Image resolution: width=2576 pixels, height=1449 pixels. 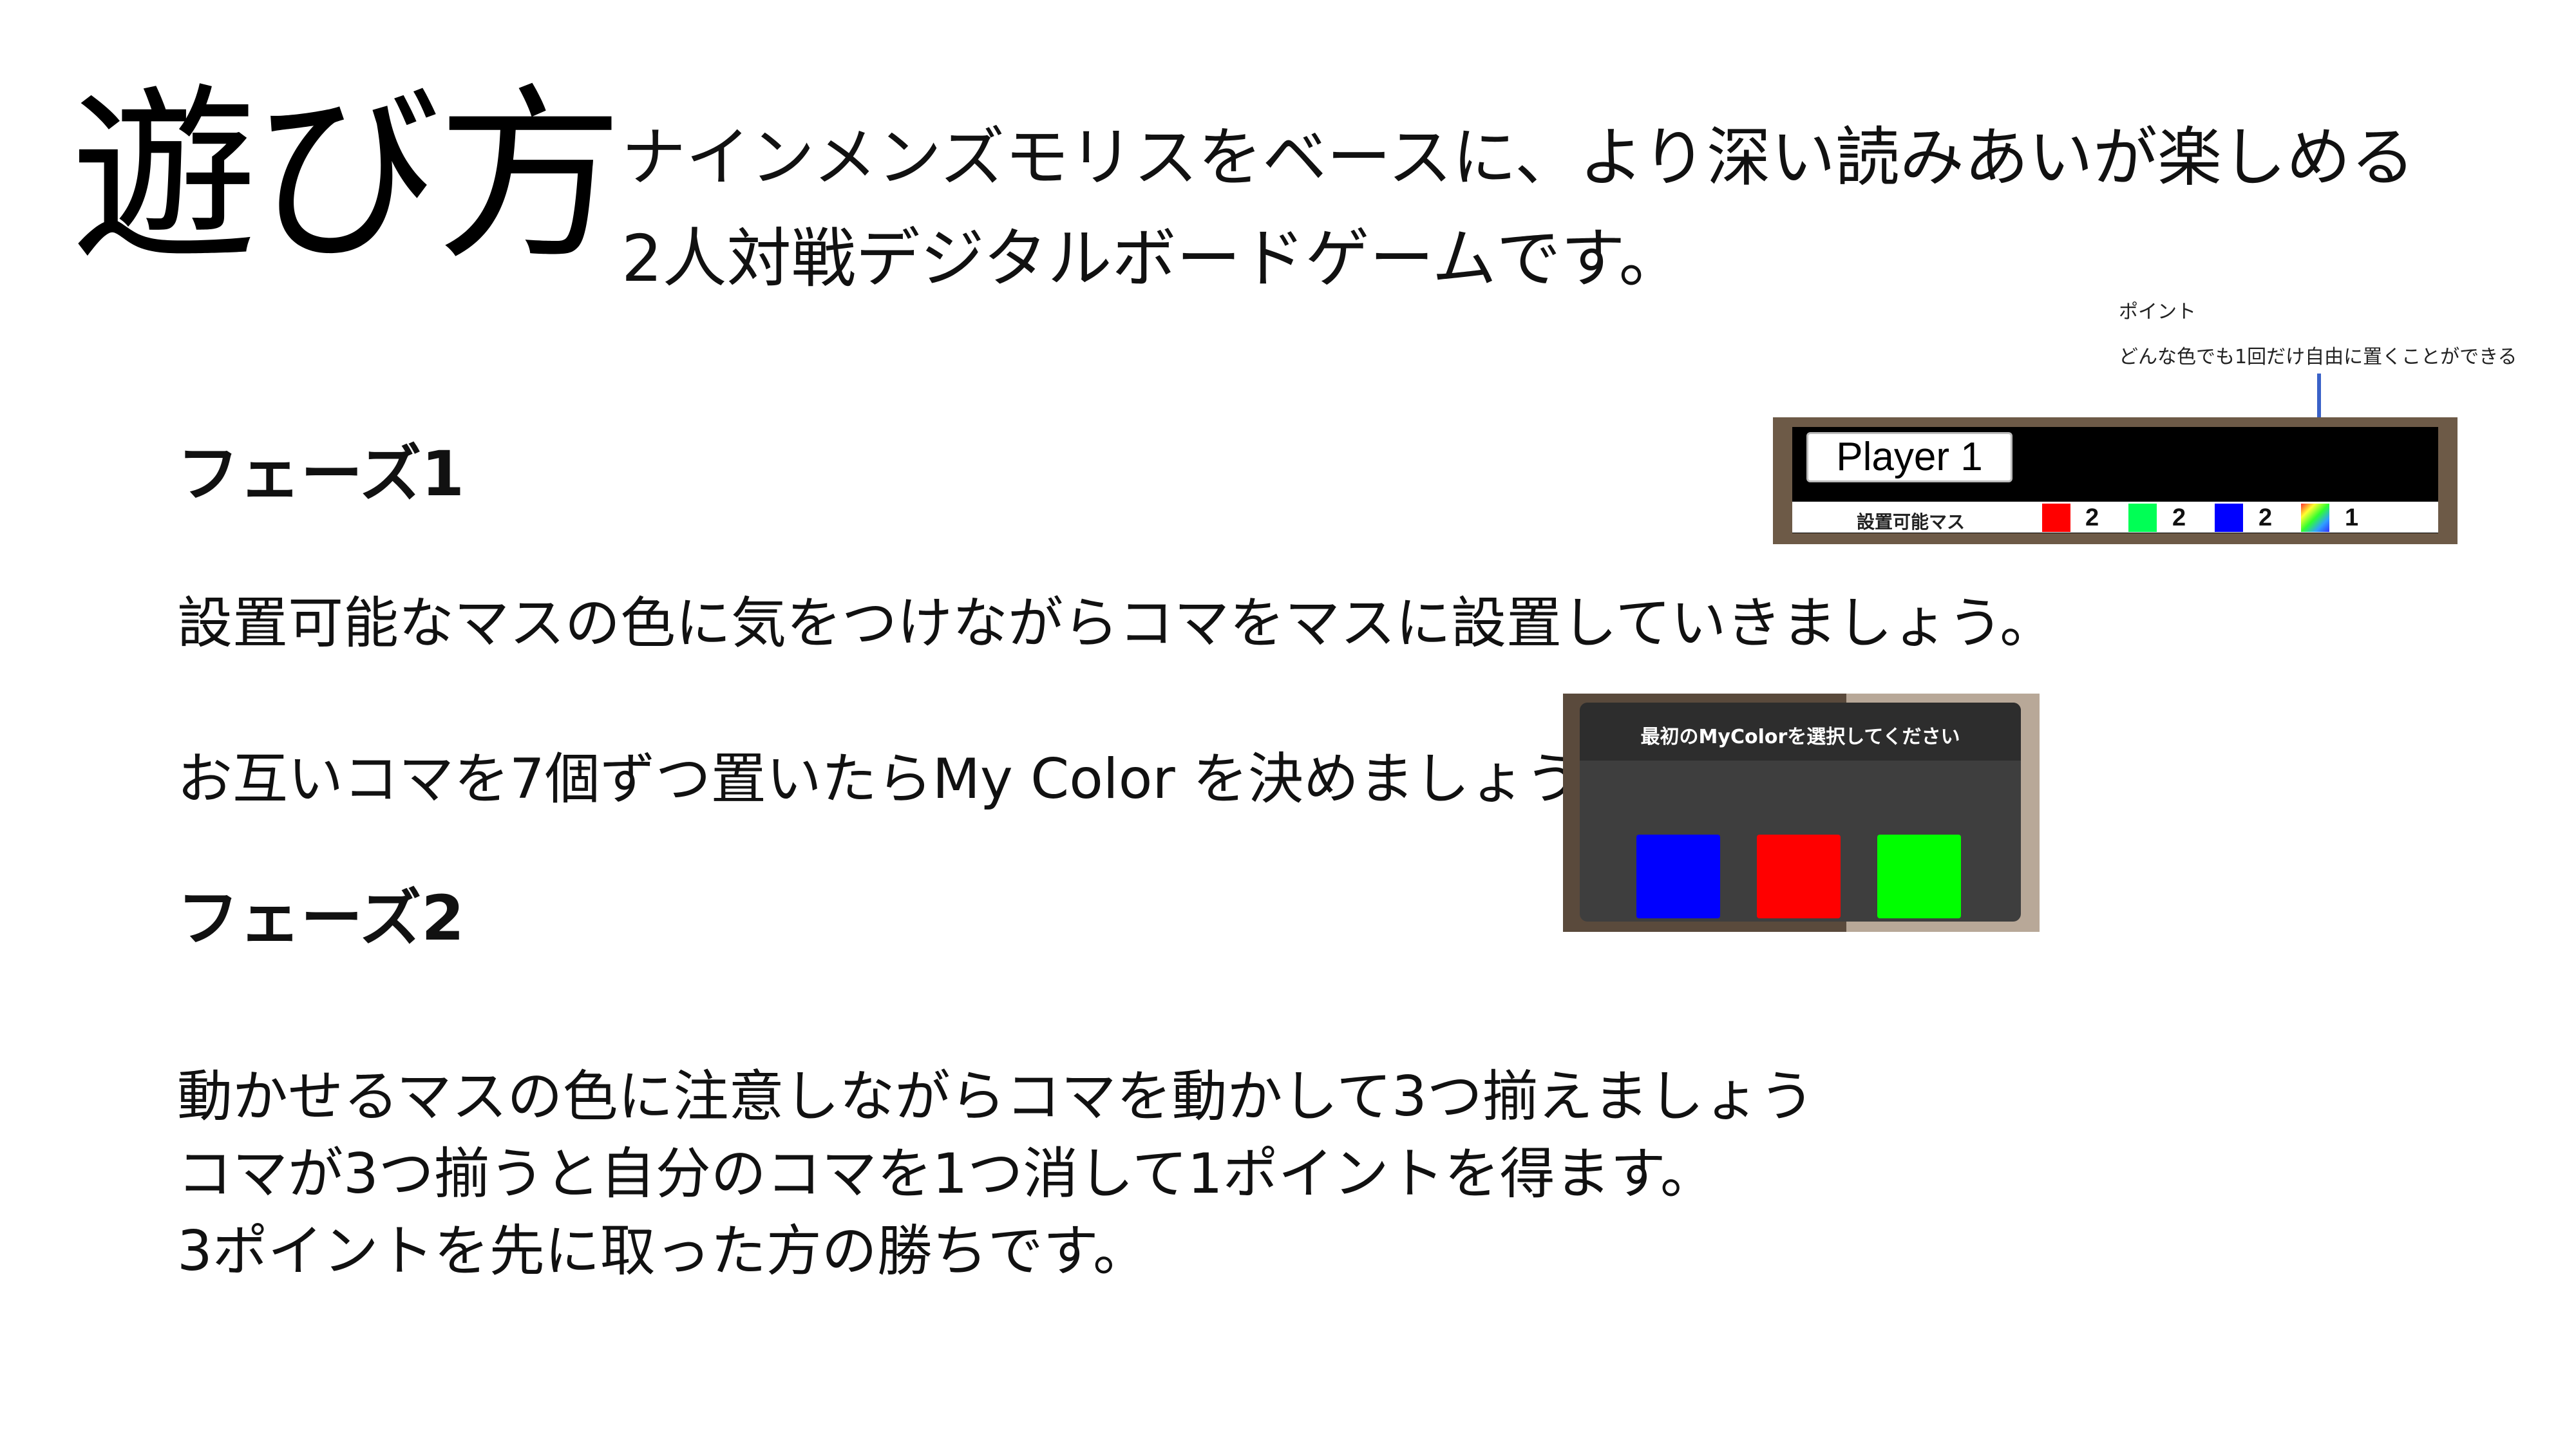 I want to click on phase2-line-2: コマが3つ揃うと自分のコマを1つ消して1ポイントを得ます。, so click(x=946, y=1174).